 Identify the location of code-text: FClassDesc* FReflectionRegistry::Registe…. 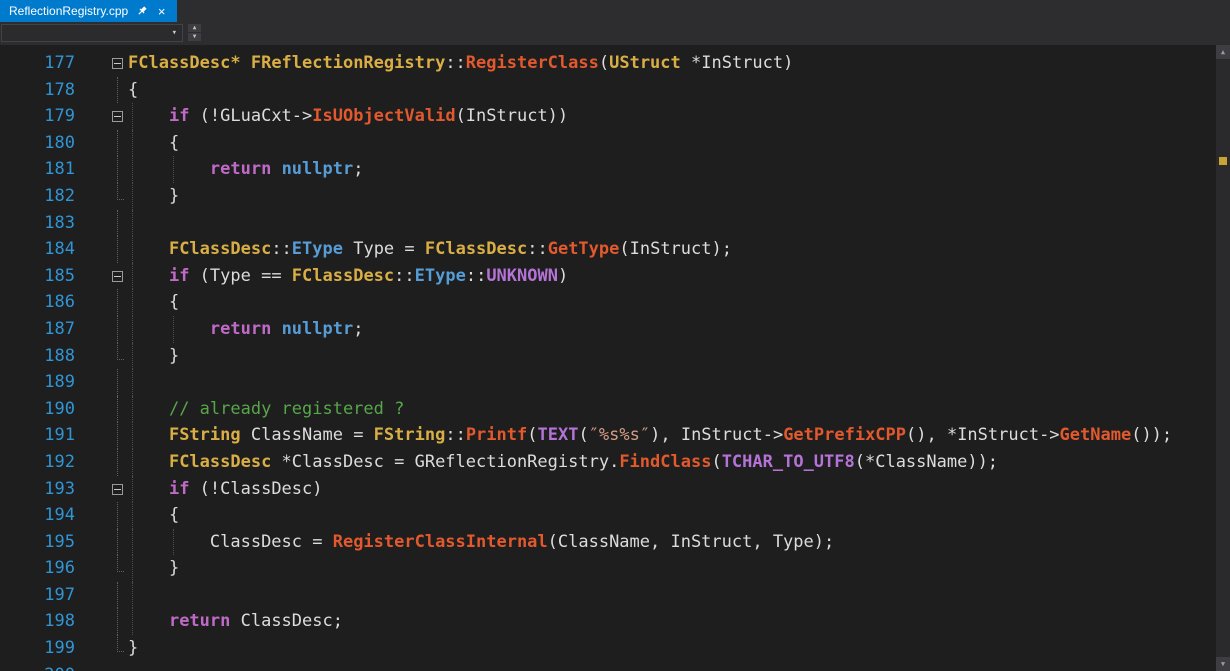
(679, 63).